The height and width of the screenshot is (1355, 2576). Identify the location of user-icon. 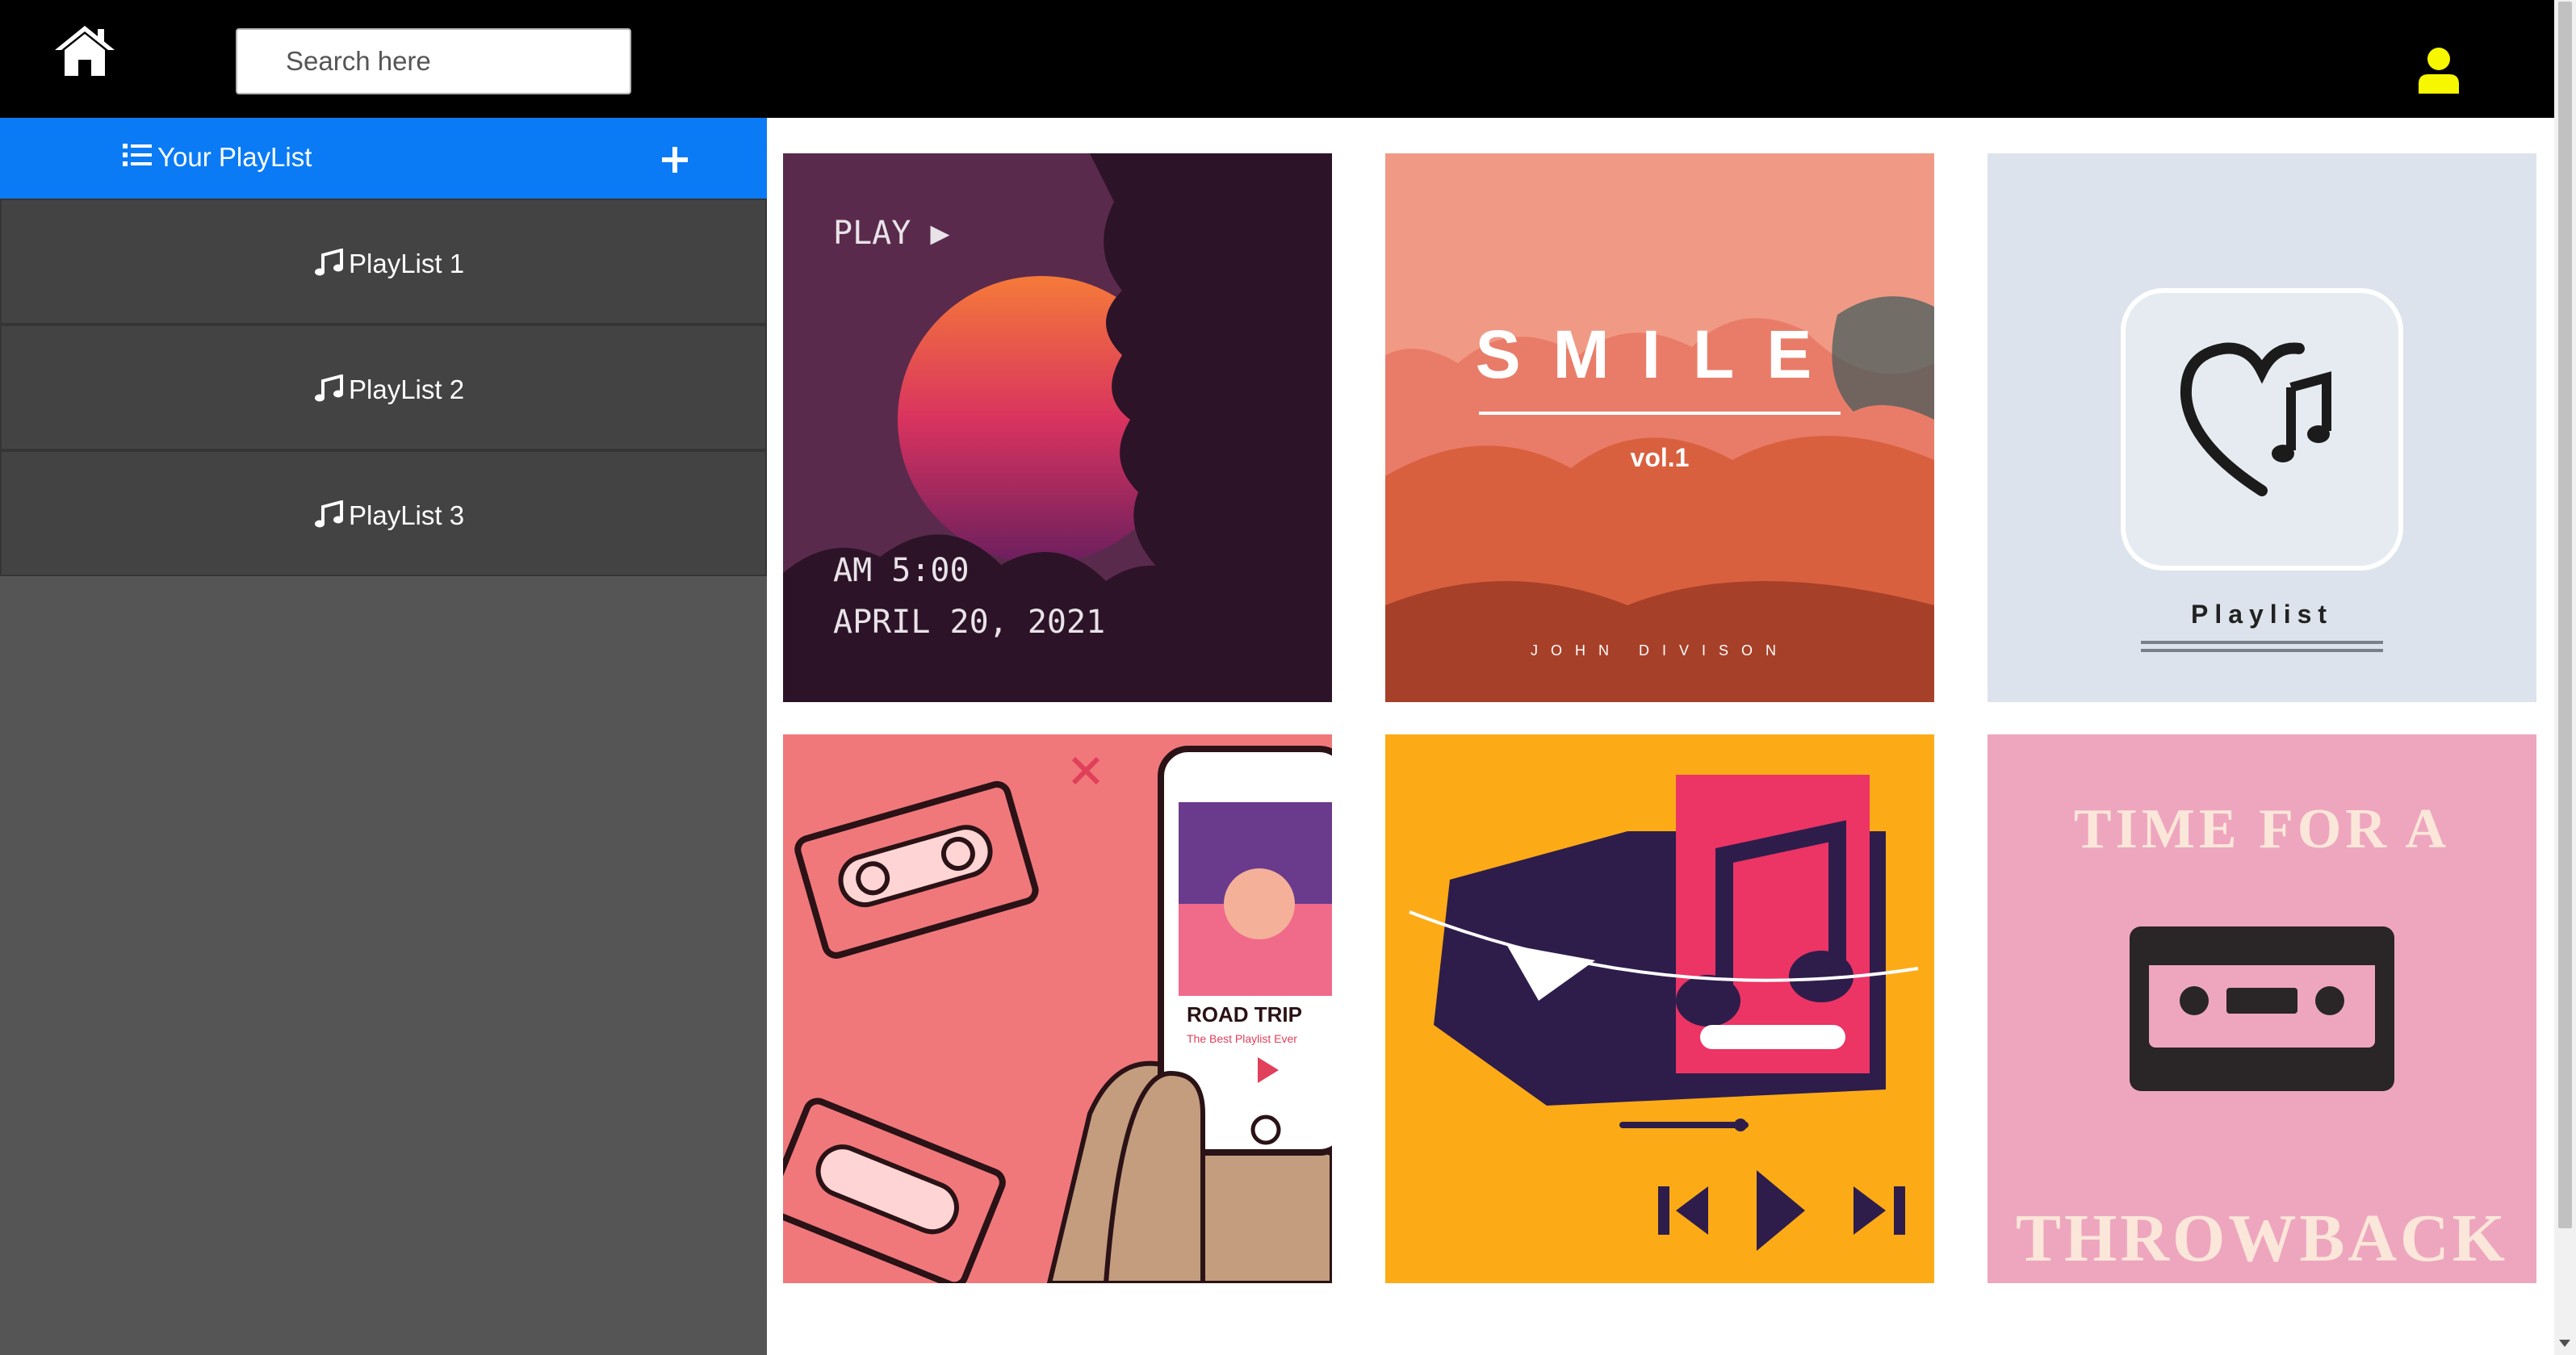
(2439, 71).